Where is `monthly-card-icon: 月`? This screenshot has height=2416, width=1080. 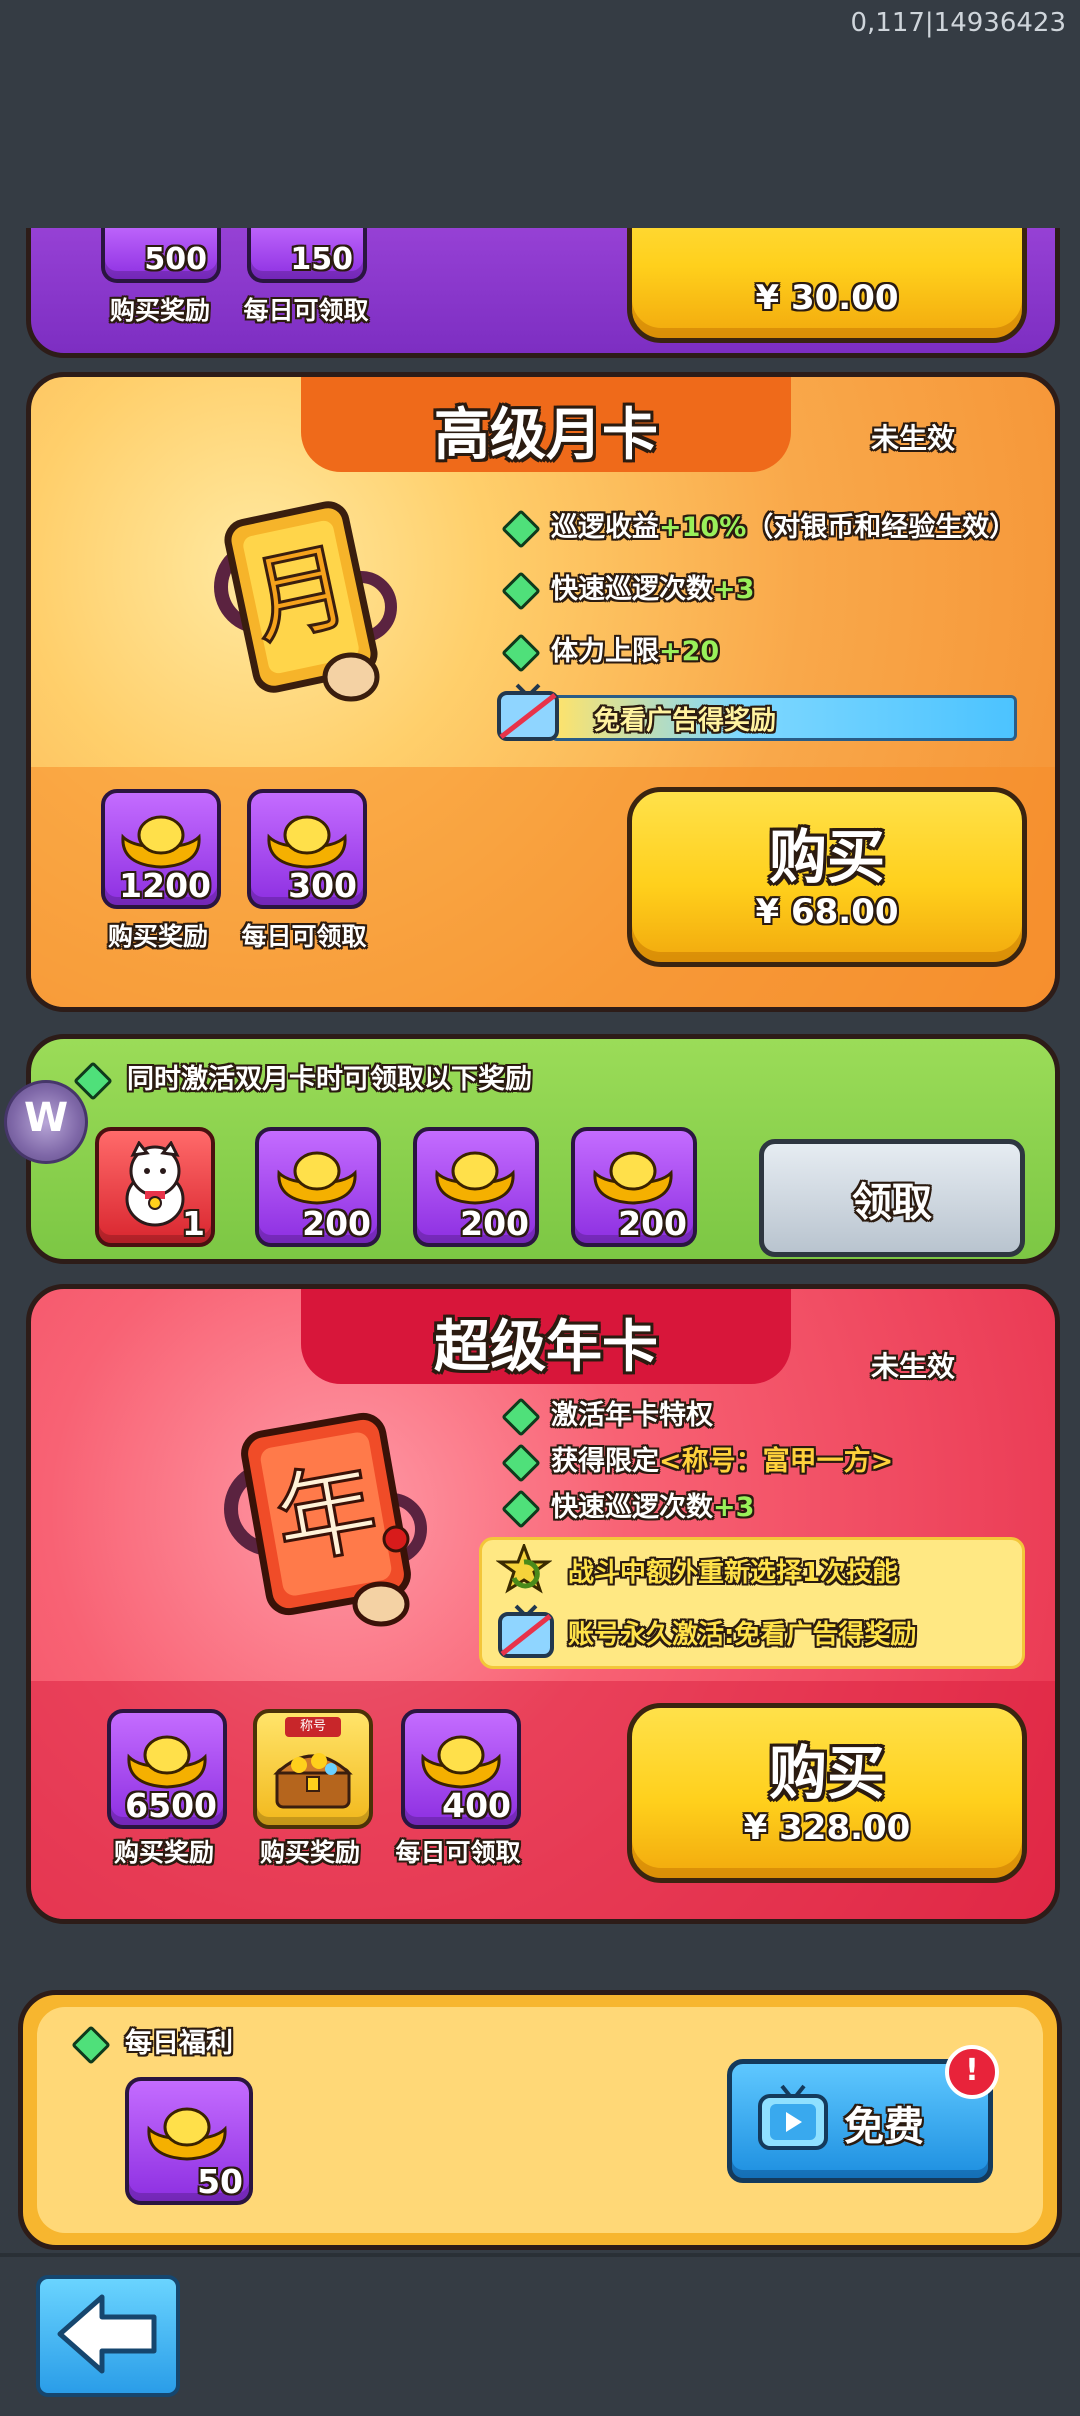 monthly-card-icon: 月 is located at coordinates (301, 597).